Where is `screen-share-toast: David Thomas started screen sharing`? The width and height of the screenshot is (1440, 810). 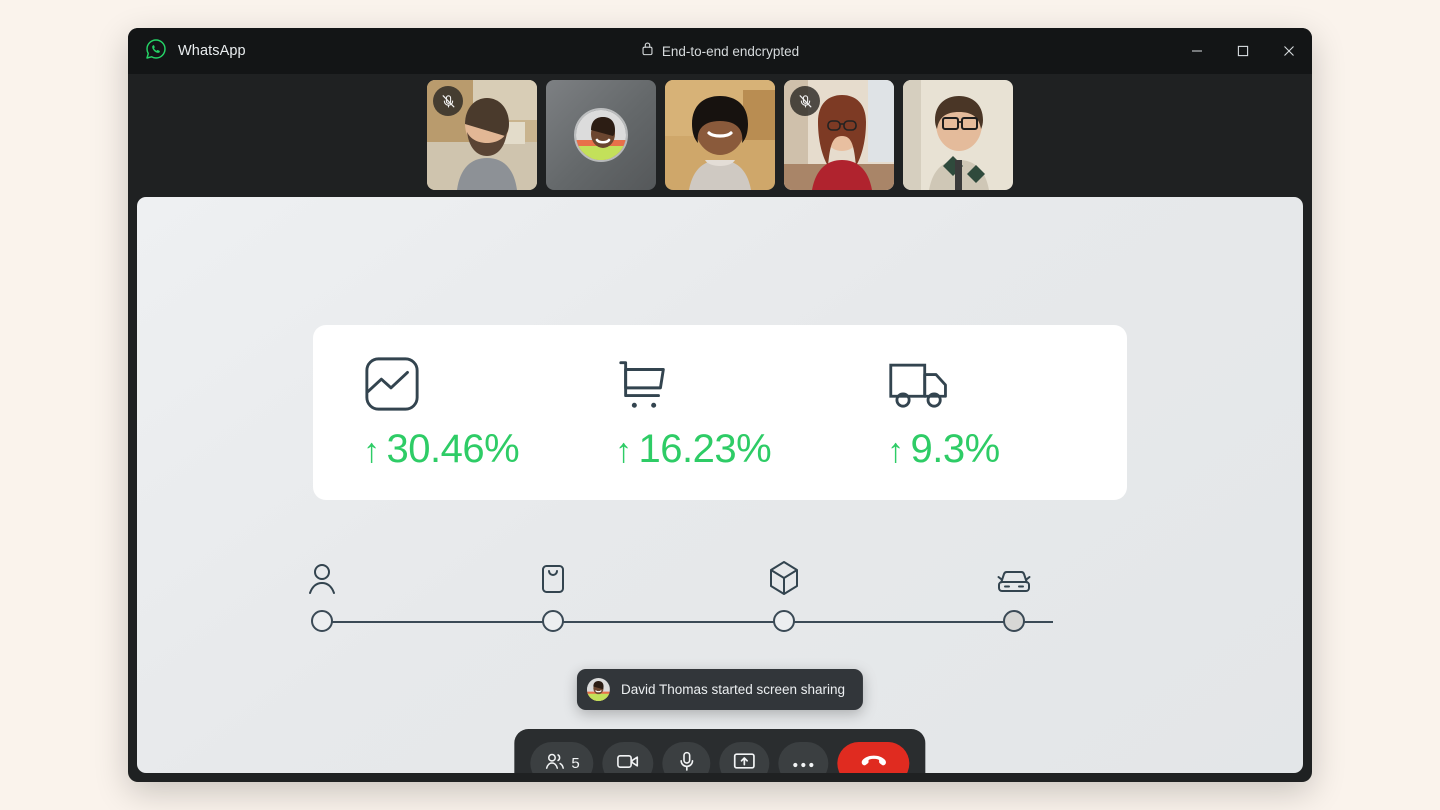 screen-share-toast: David Thomas started screen sharing is located at coordinates (720, 689).